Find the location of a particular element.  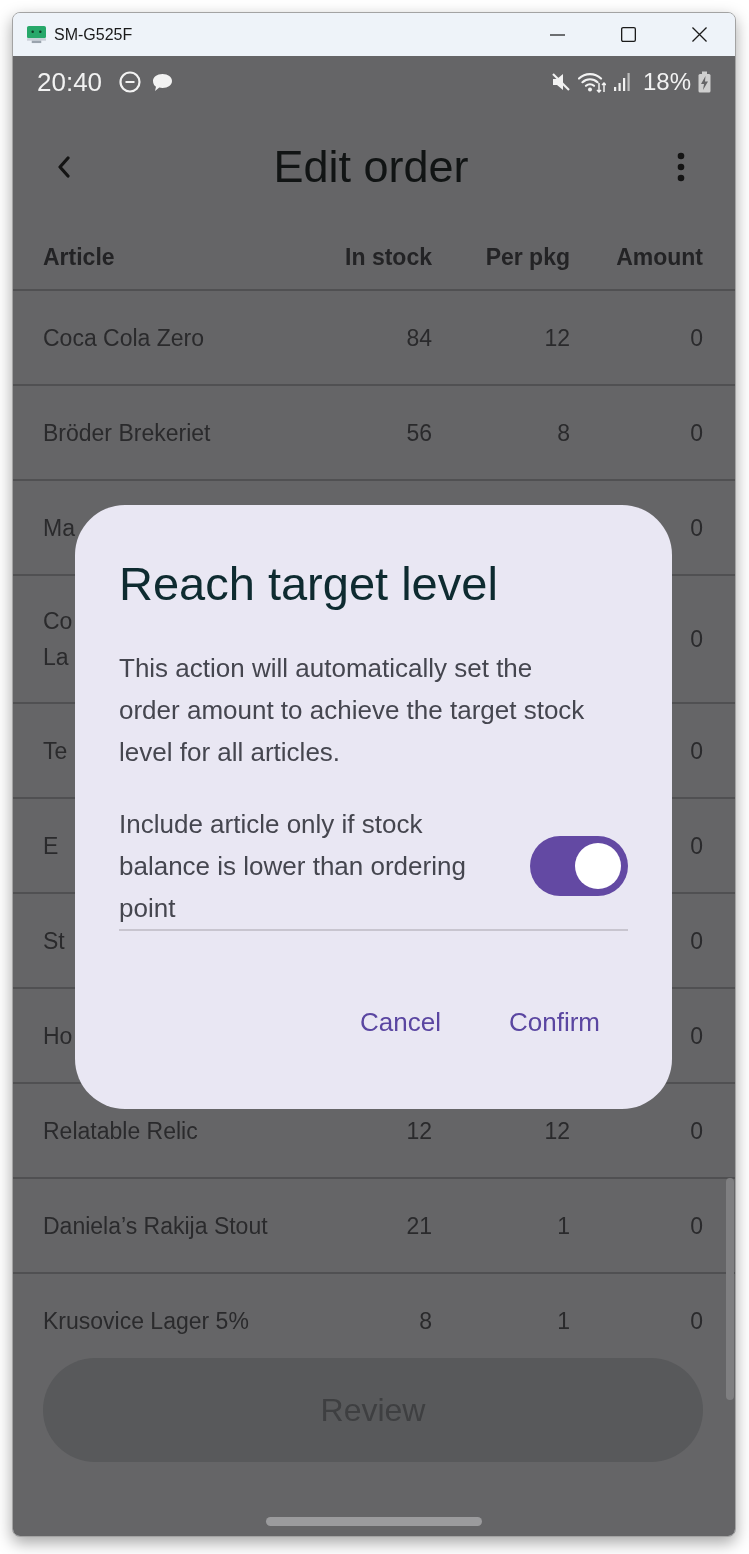

column-header: Per pkg is located at coordinates (527, 256).